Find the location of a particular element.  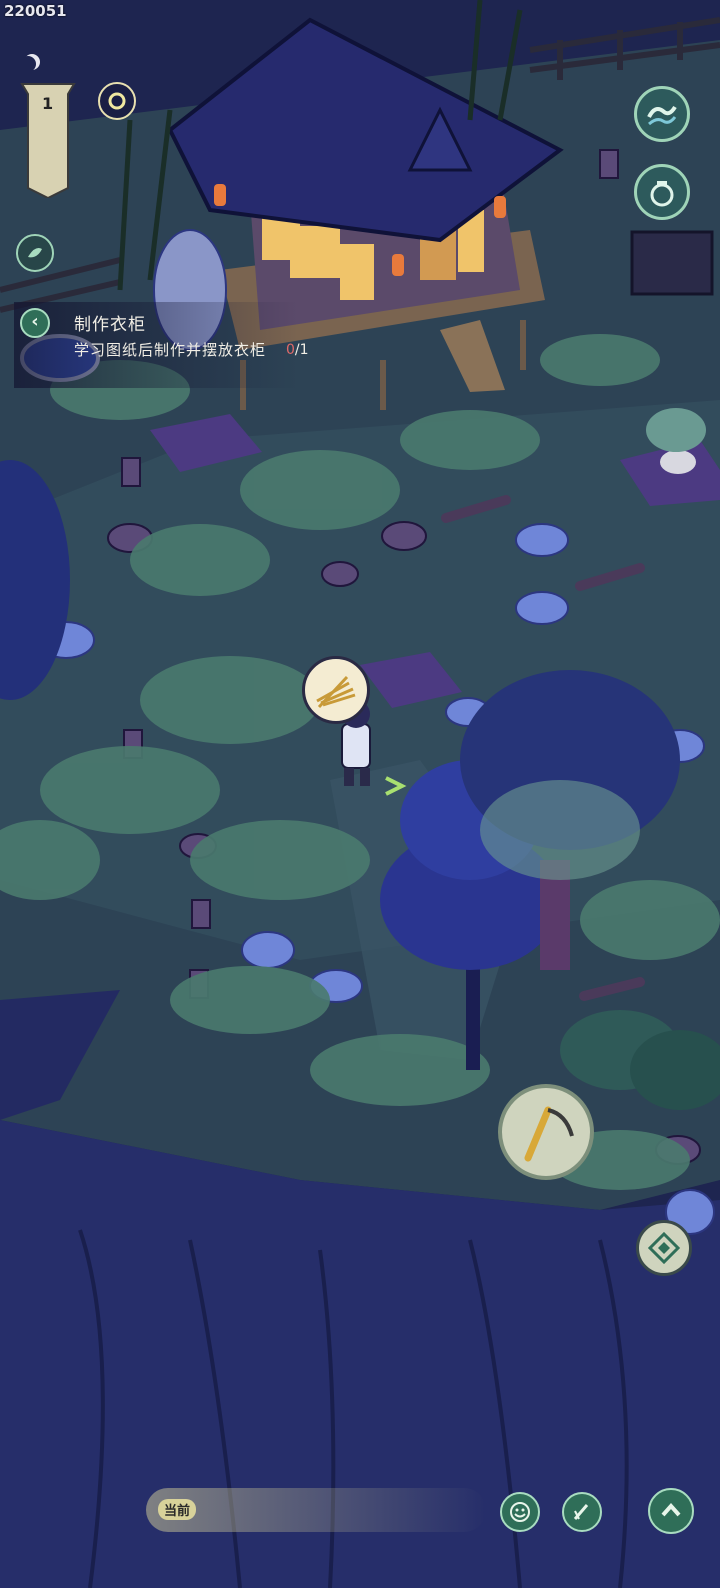

leaf-icon is located at coordinates (35, 253).